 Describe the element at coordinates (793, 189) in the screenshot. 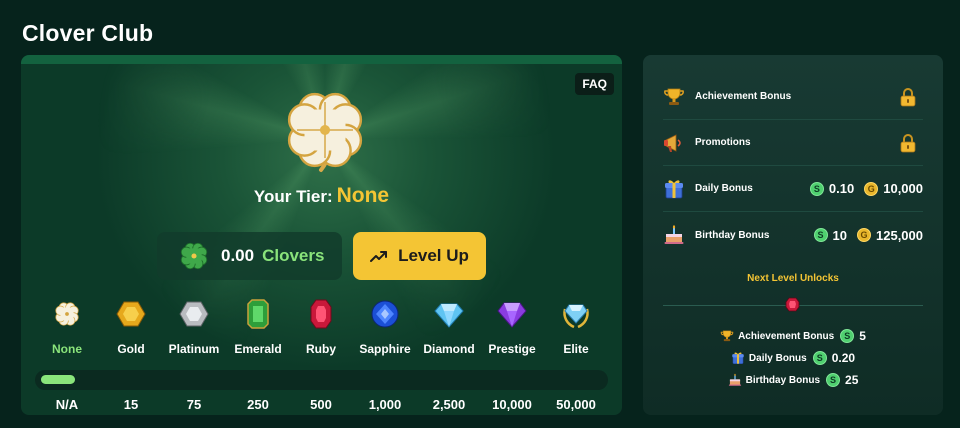

I see `benefit-daily-bonus: Daily Bonus S 0.10 G 10,000` at that location.